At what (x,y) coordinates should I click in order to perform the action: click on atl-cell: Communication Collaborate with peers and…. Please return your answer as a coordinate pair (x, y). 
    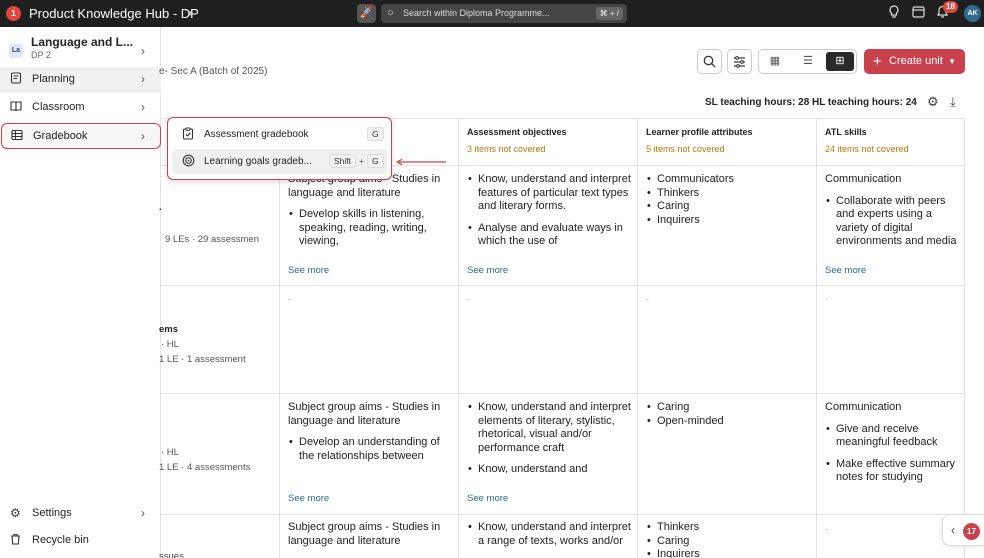
    Looking at the image, I should click on (894, 216).